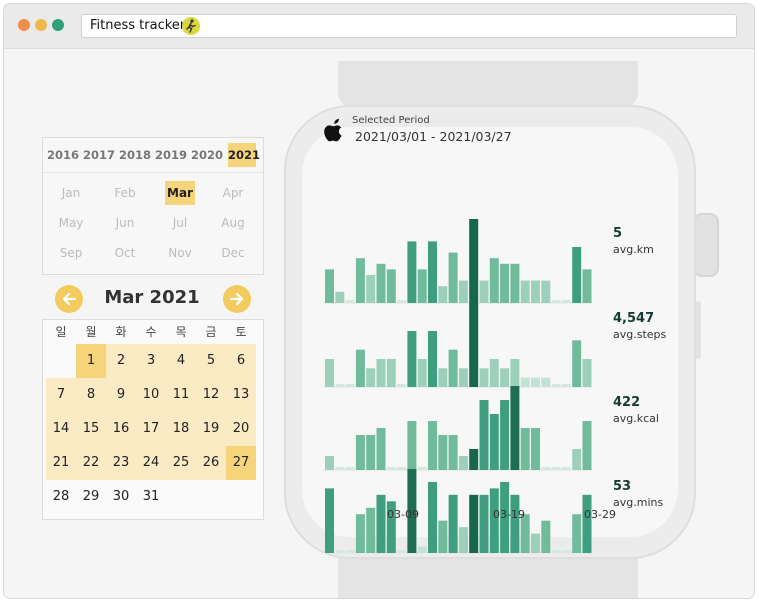 This screenshot has width=759, height=603. What do you see at coordinates (61, 497) in the screenshot?
I see `calendar-day: 28` at bounding box center [61, 497].